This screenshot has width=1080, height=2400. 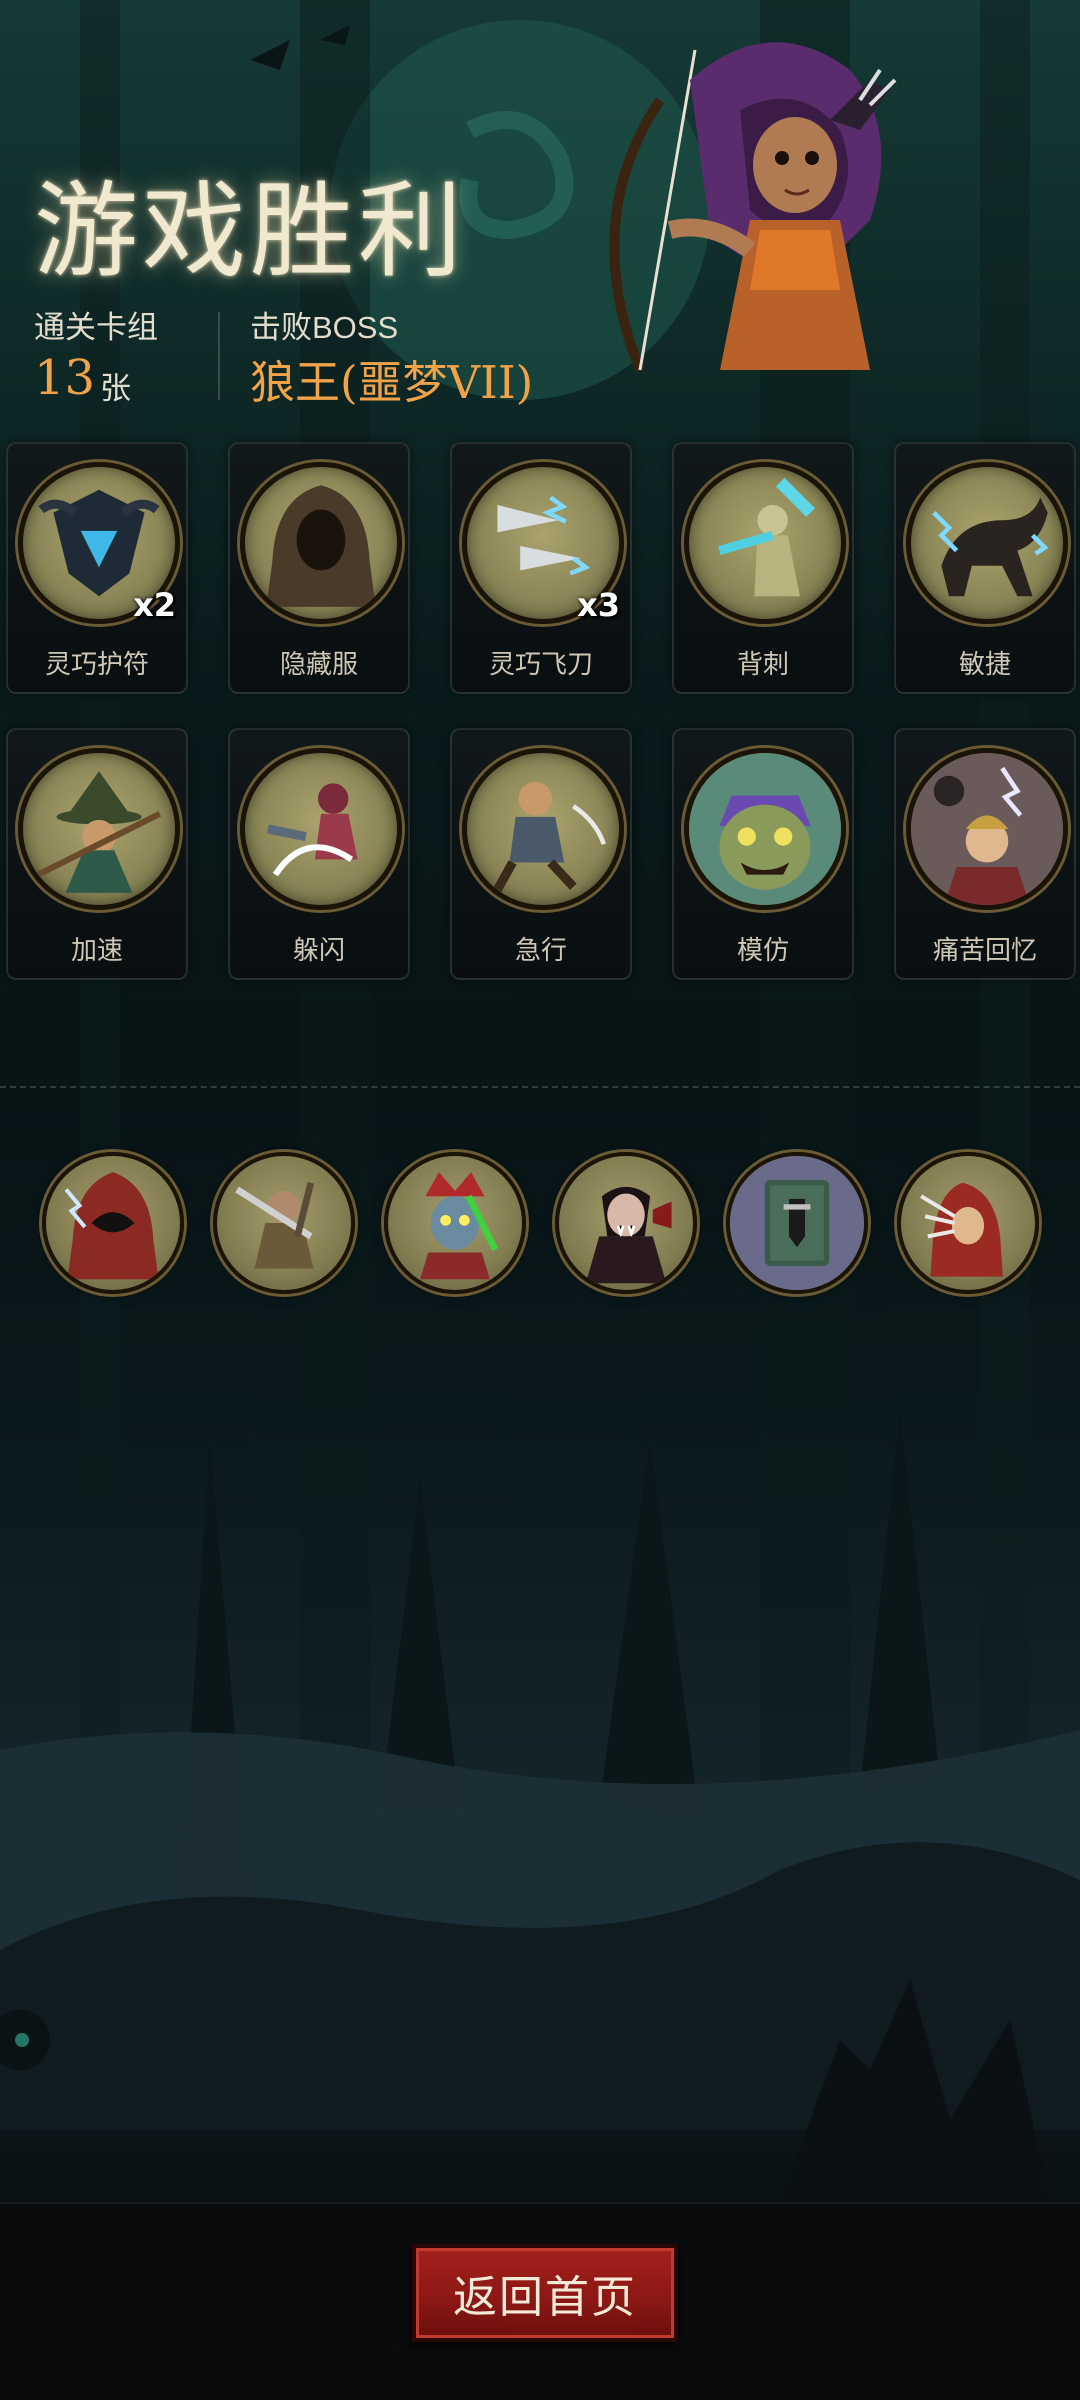 What do you see at coordinates (392, 382) in the screenshot?
I see `boss-name: 狼王(噩梦VII)` at bounding box center [392, 382].